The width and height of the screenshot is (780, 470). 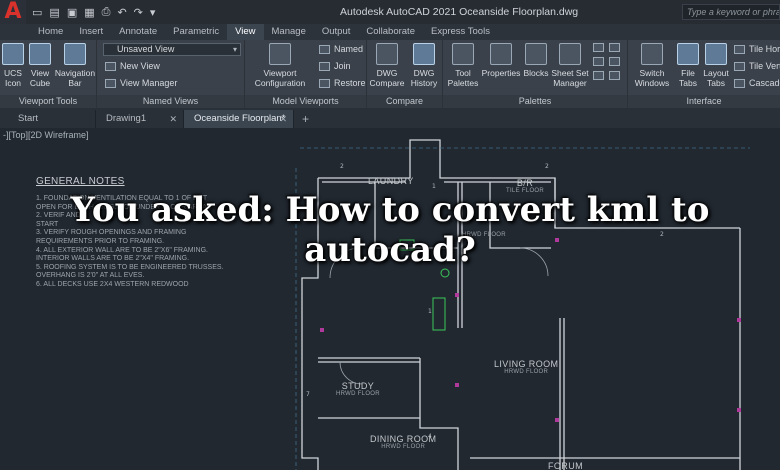 I want to click on navigation-bar-icon, so click(x=75, y=54).